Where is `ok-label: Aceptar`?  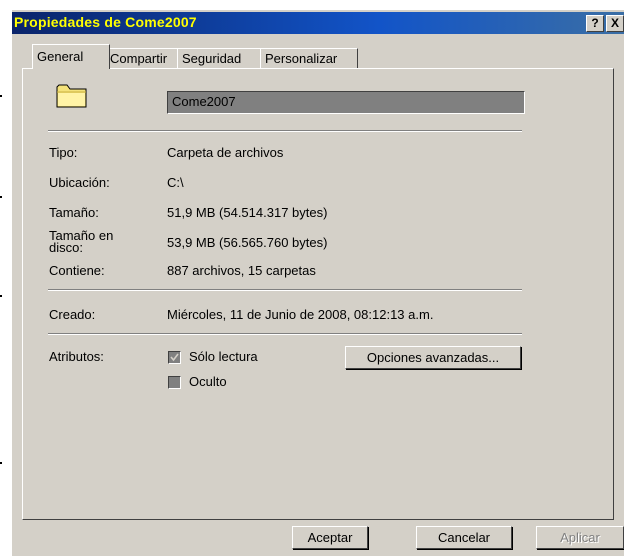 ok-label: Aceptar is located at coordinates (330, 537).